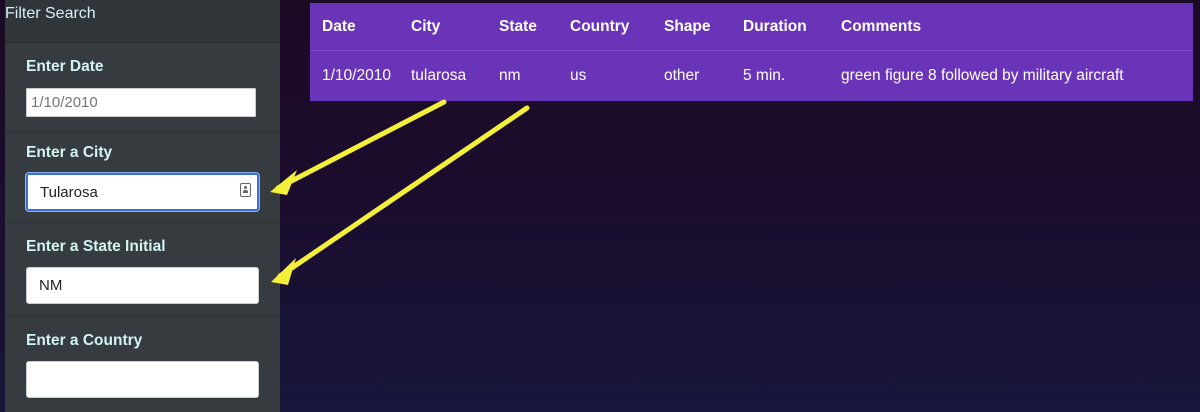  I want to click on column-header-comments: Comments, so click(1017, 27).